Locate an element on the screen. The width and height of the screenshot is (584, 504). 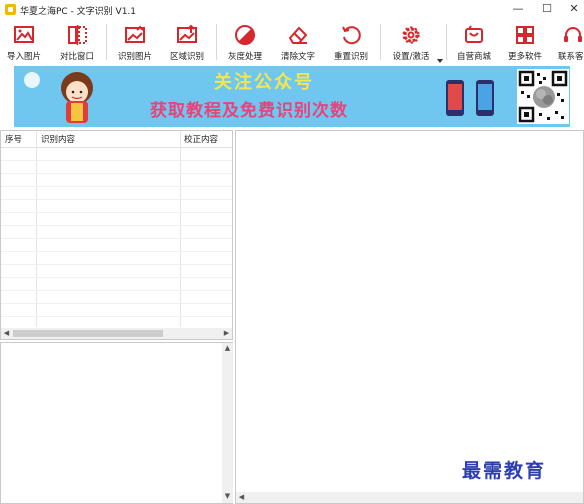
region-recognize-label: 区域识别 is located at coordinates (186, 57).